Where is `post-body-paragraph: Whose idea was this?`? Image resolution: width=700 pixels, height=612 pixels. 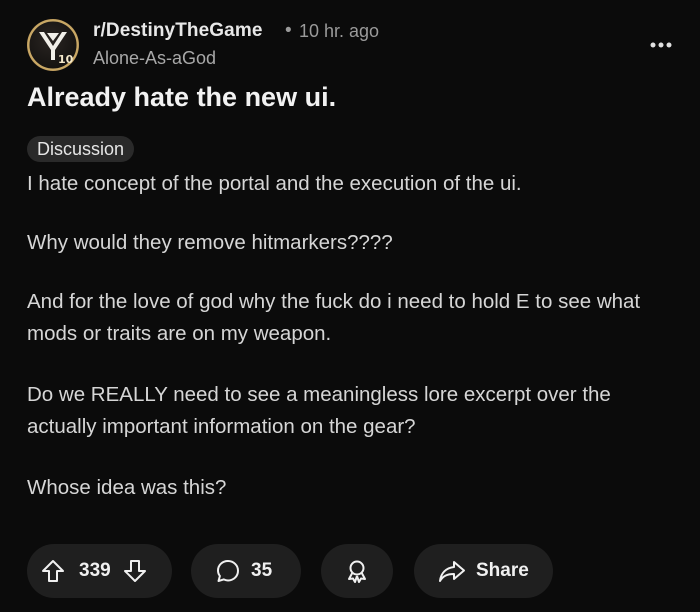 post-body-paragraph: Whose idea was this? is located at coordinates (127, 487).